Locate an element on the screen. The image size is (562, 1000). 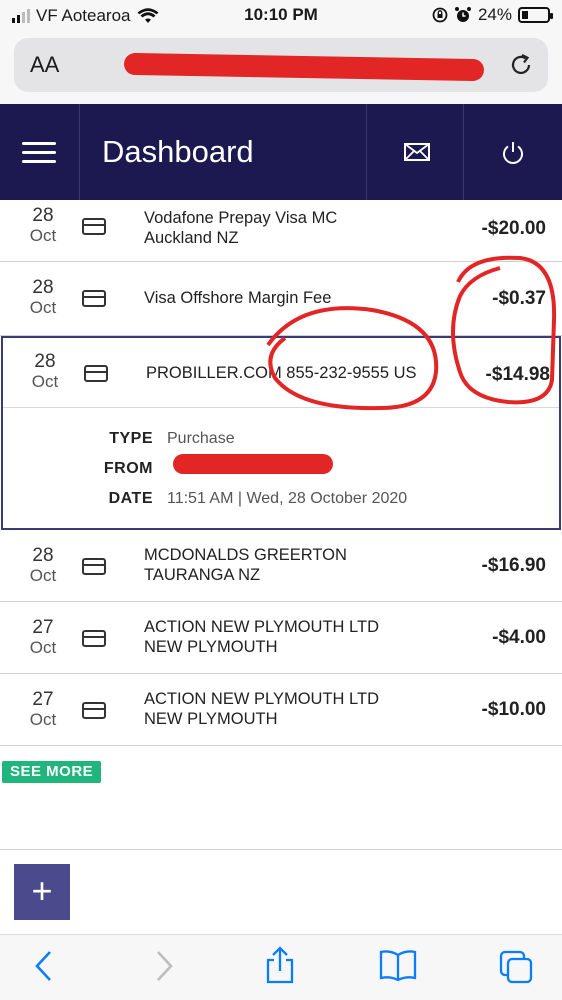
mail-icon is located at coordinates (417, 152).